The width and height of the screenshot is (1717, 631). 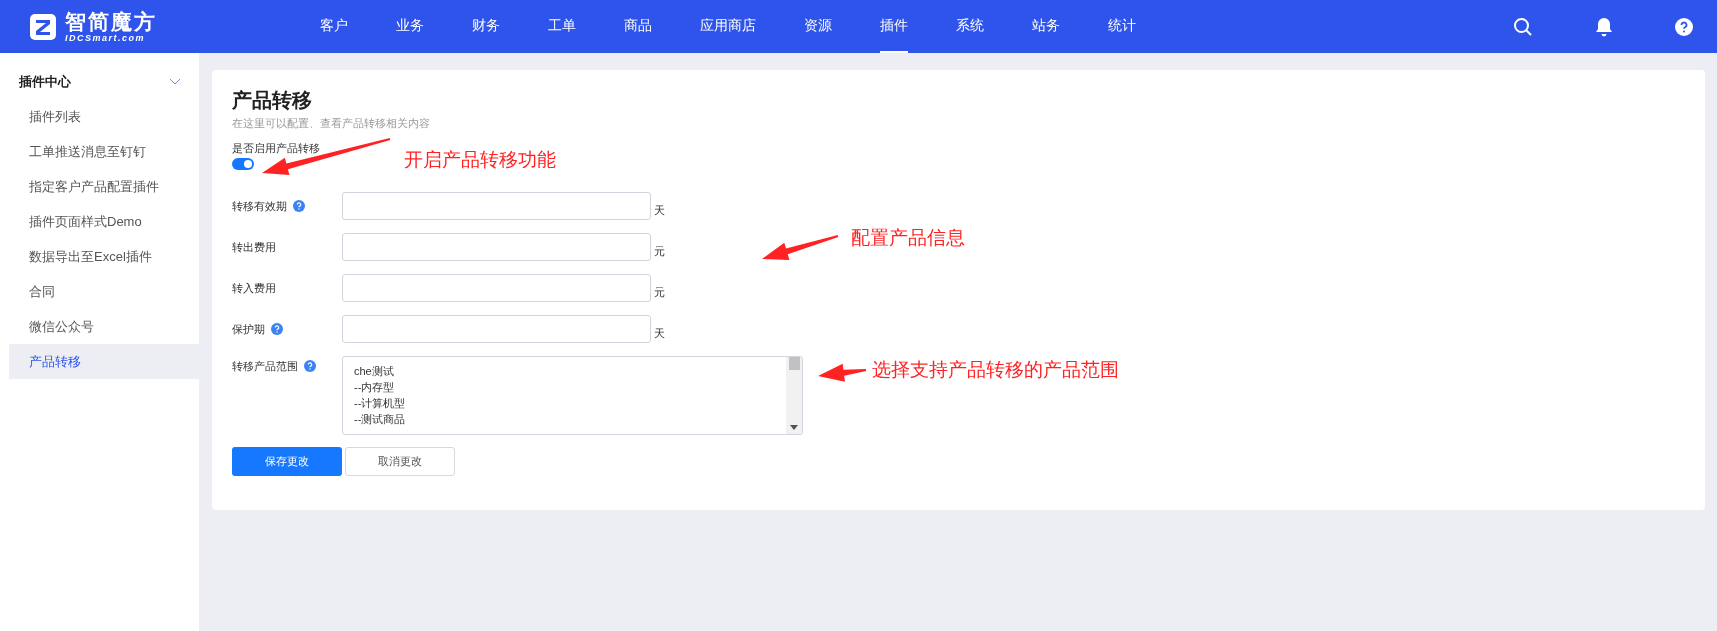 I want to click on field-label: 转移产品范围, so click(x=265, y=366).